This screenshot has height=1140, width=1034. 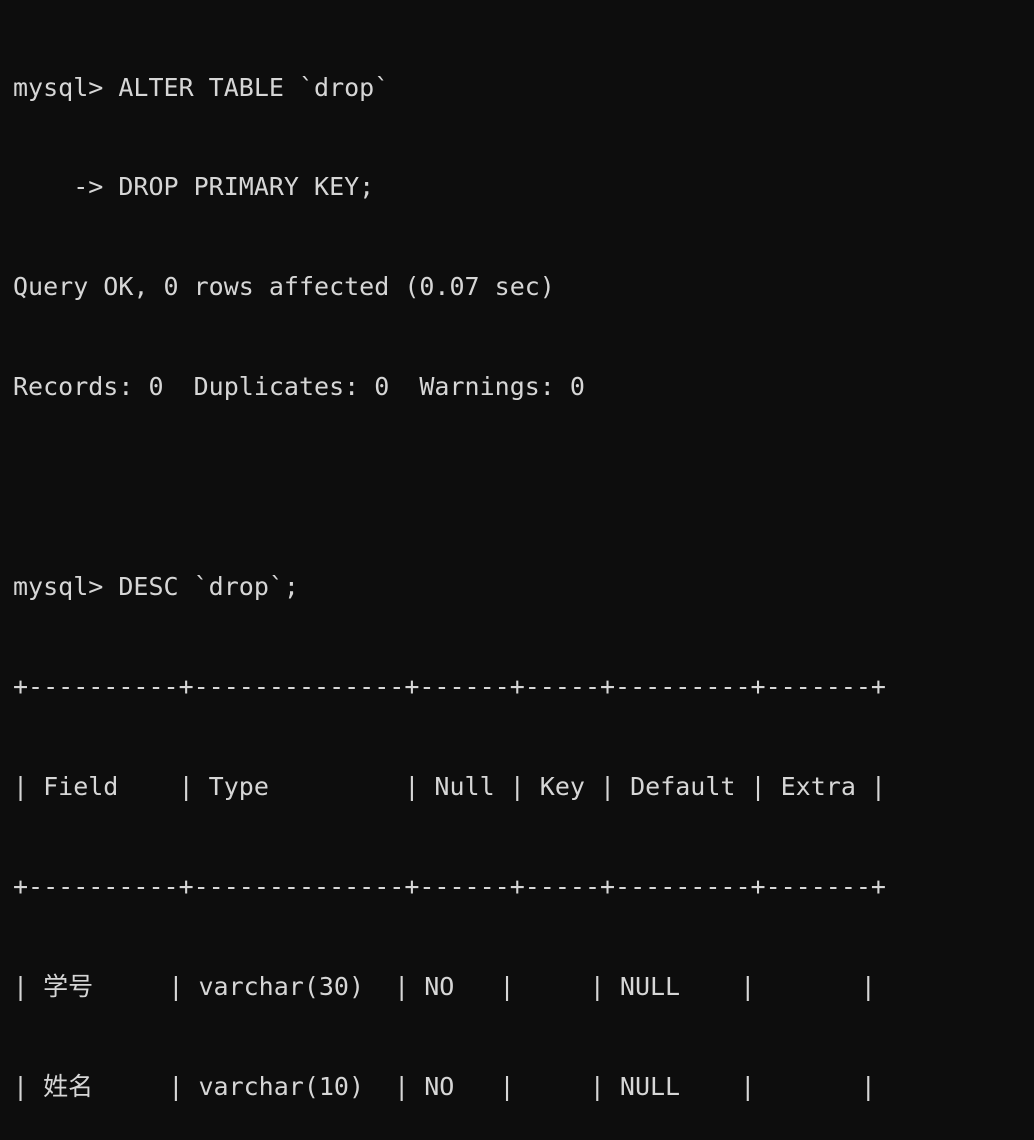 What do you see at coordinates (444, 1086) in the screenshot?
I see `table-row: | 姓名 | varchar(10) | NO | | NULL | |` at bounding box center [444, 1086].